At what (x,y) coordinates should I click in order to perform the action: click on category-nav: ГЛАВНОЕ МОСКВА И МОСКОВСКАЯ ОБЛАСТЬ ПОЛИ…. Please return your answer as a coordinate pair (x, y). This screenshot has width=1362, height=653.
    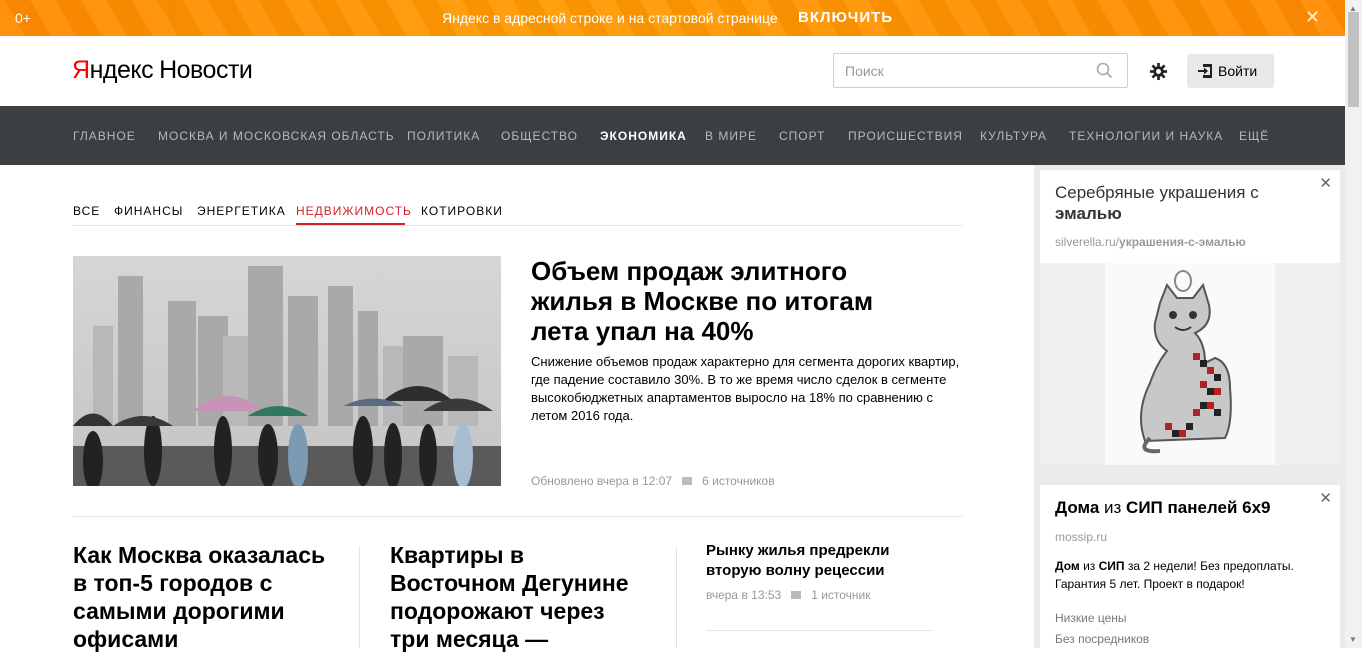
    Looking at the image, I should click on (672, 135).